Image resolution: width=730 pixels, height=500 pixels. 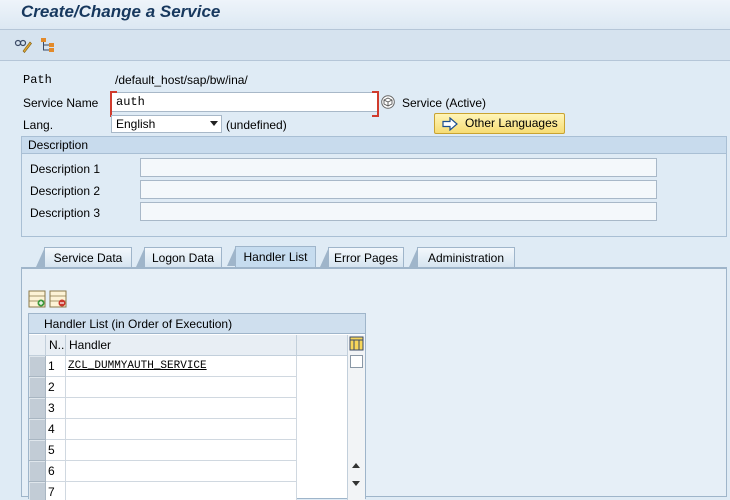 What do you see at coordinates (137, 366) in the screenshot?
I see `handler-link: ZCL_DUMMYAUTH_SERVICE` at bounding box center [137, 366].